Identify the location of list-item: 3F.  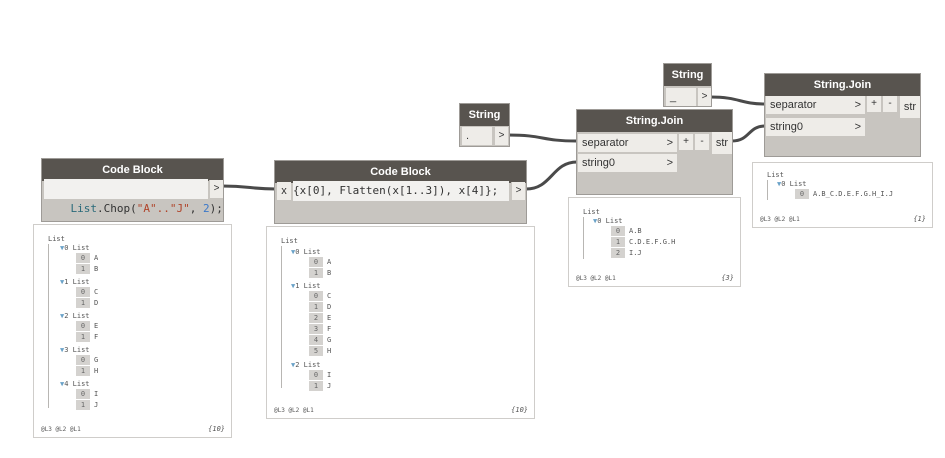
(320, 329).